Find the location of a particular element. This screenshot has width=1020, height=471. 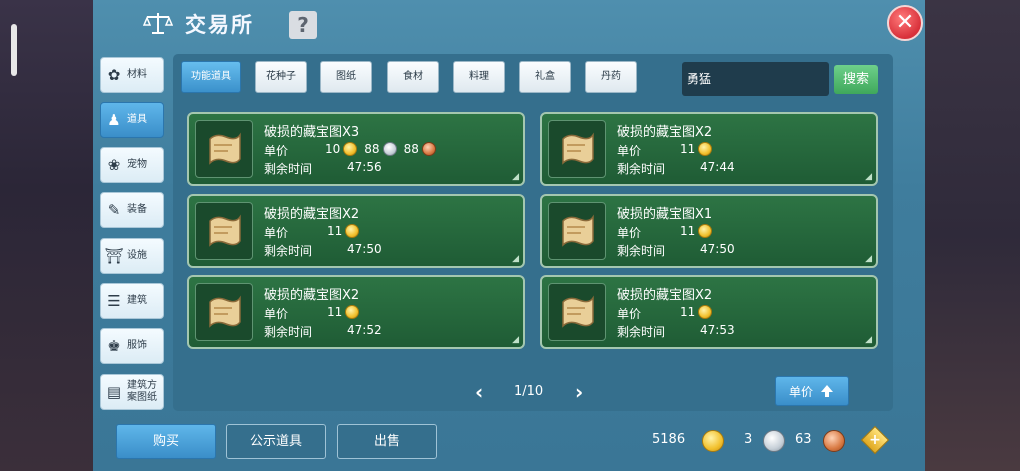

tab-label: 丹药 is located at coordinates (611, 76).